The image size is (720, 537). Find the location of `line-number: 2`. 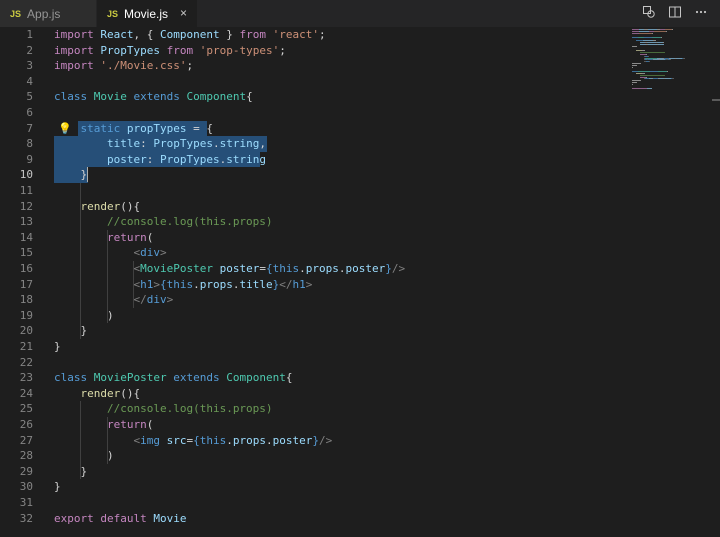

line-number: 2 is located at coordinates (29, 50).